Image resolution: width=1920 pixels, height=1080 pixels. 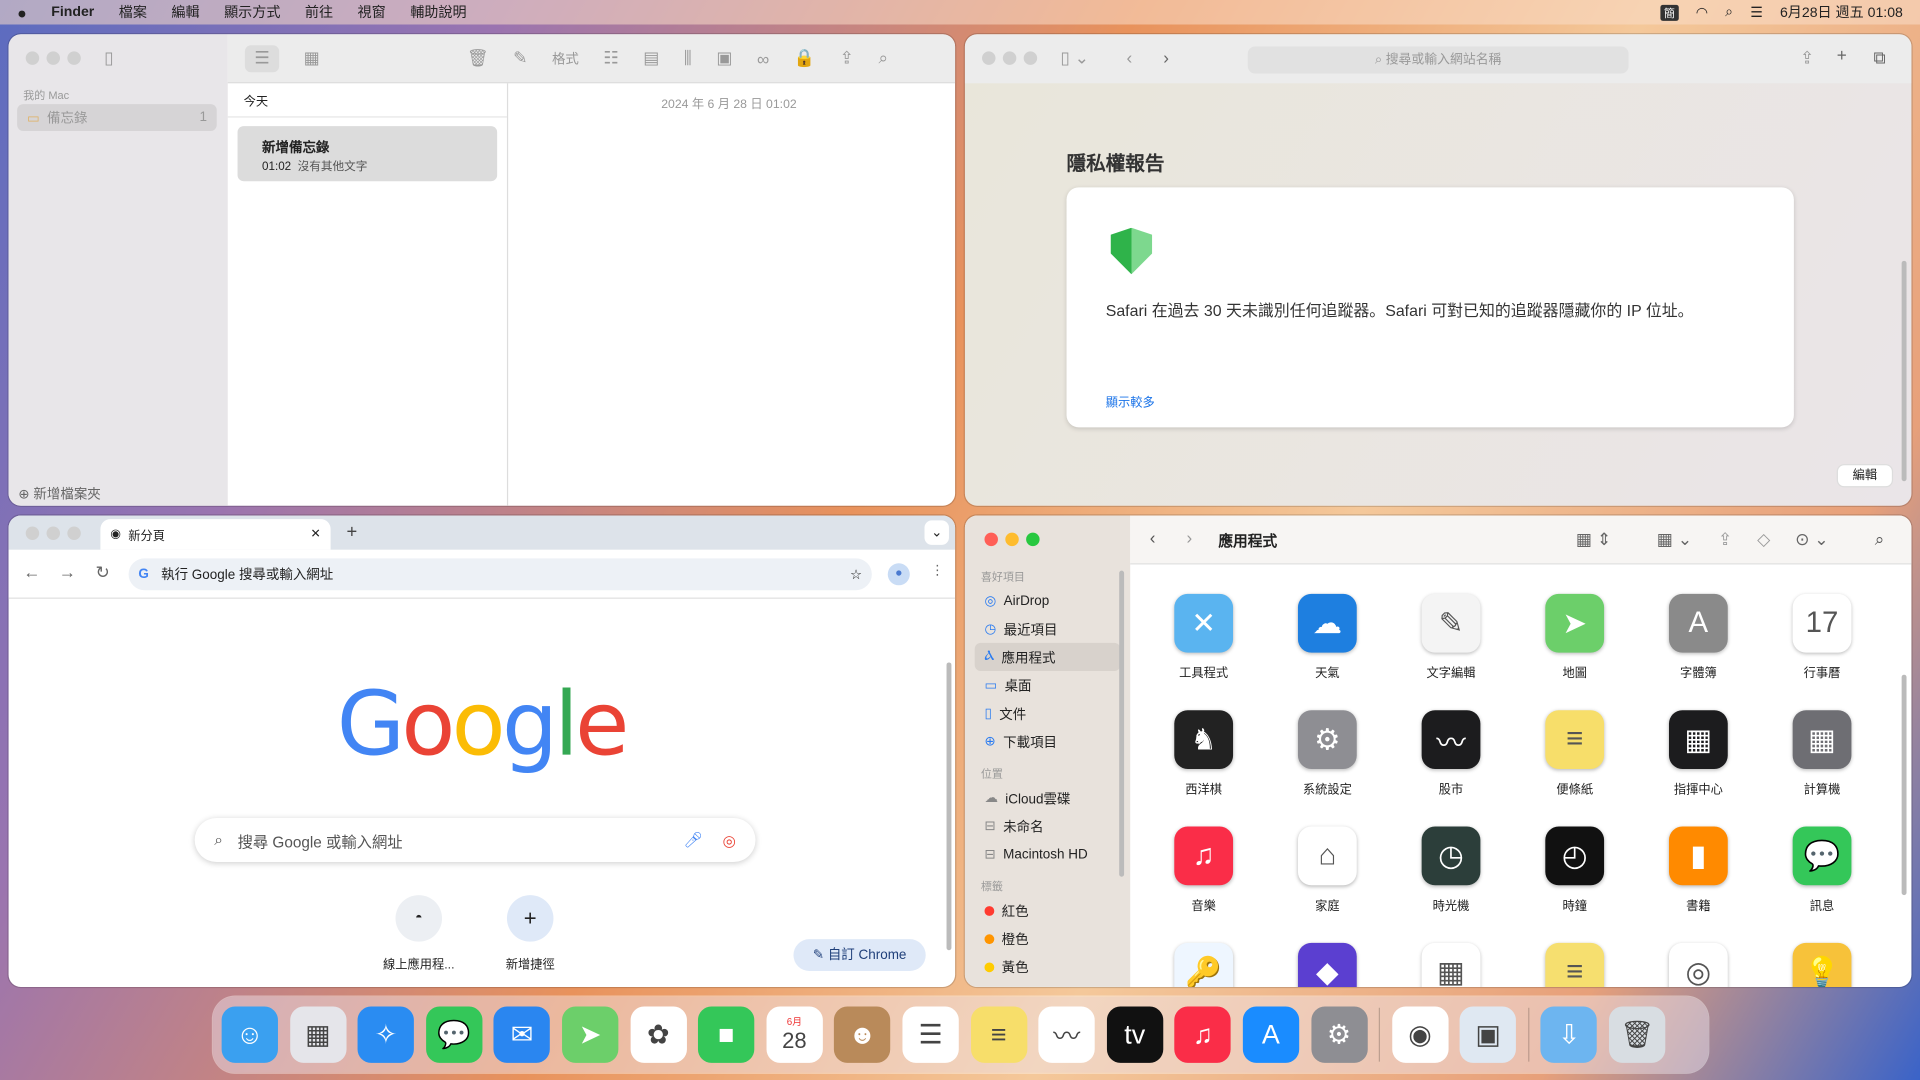 I want to click on input-method-icon: 簡, so click(x=1669, y=12).